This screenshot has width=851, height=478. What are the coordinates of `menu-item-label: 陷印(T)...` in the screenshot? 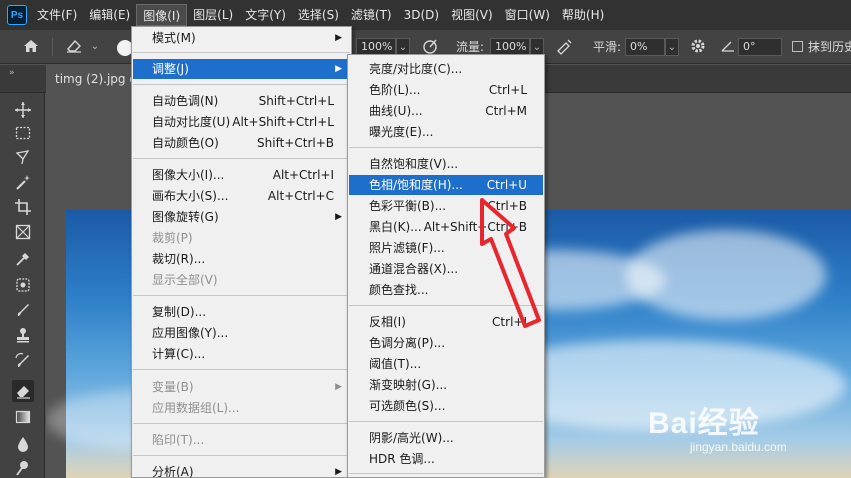 It's located at (178, 440).